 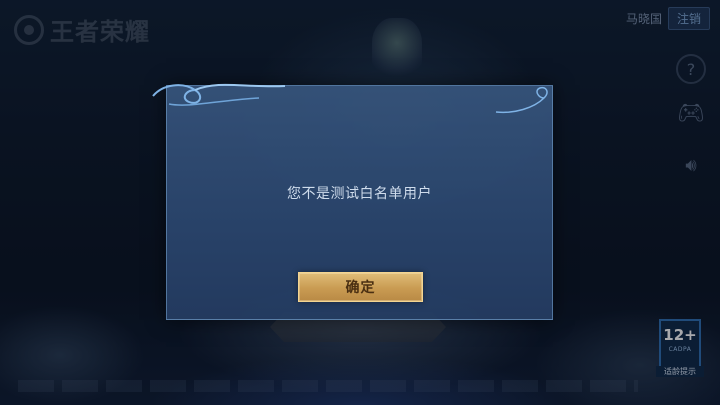 What do you see at coordinates (360, 287) in the screenshot?
I see `confirm-button: 确定` at bounding box center [360, 287].